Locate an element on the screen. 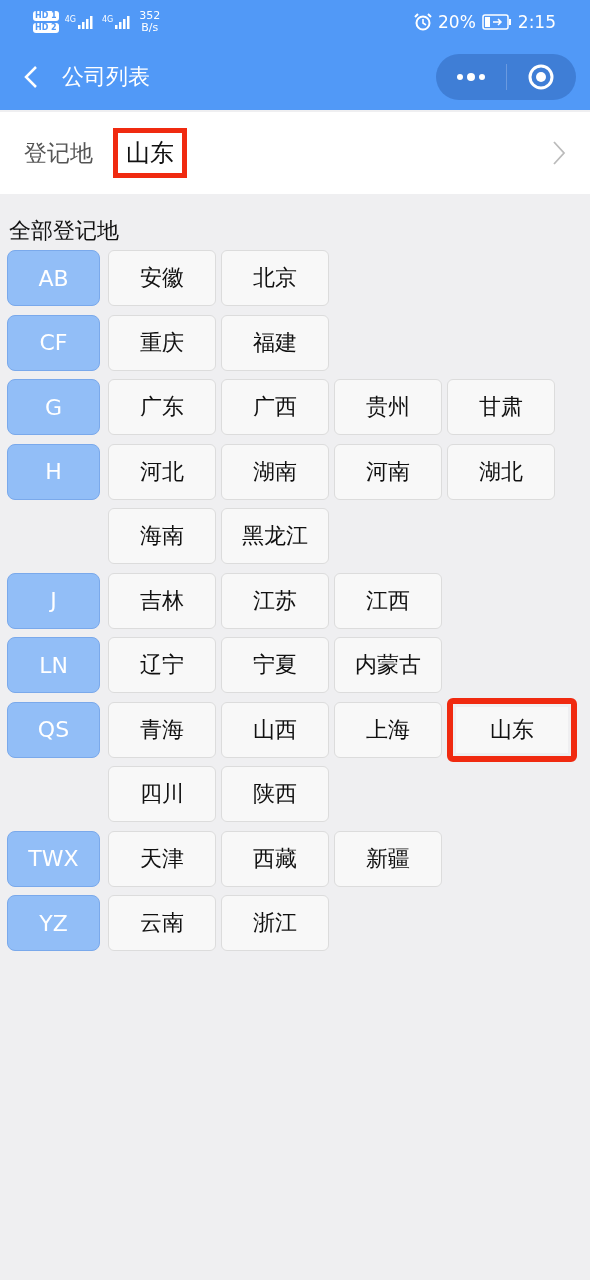 The width and height of the screenshot is (590, 1280). province-option: 海南 is located at coordinates (162, 536).